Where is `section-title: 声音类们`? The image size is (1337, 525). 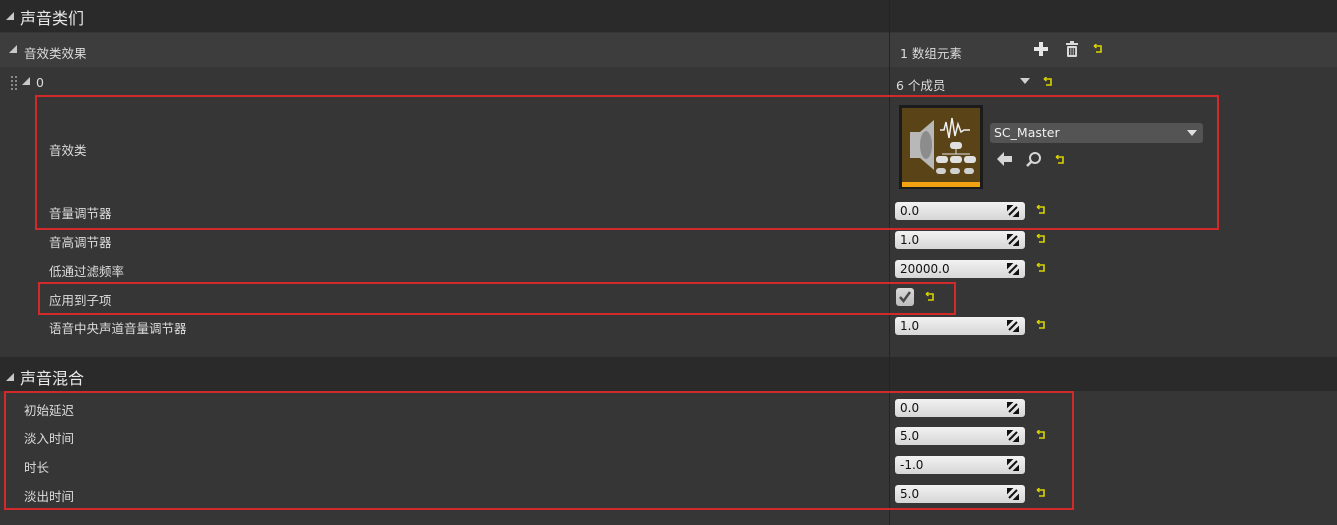
section-title: 声音类们 is located at coordinates (52, 18).